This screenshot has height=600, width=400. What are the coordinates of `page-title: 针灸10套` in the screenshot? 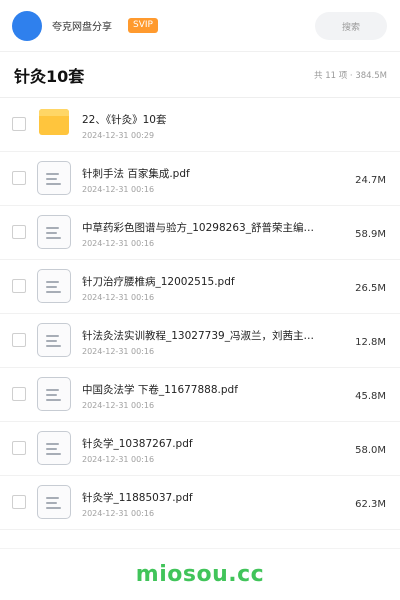 It's located at (49, 76).